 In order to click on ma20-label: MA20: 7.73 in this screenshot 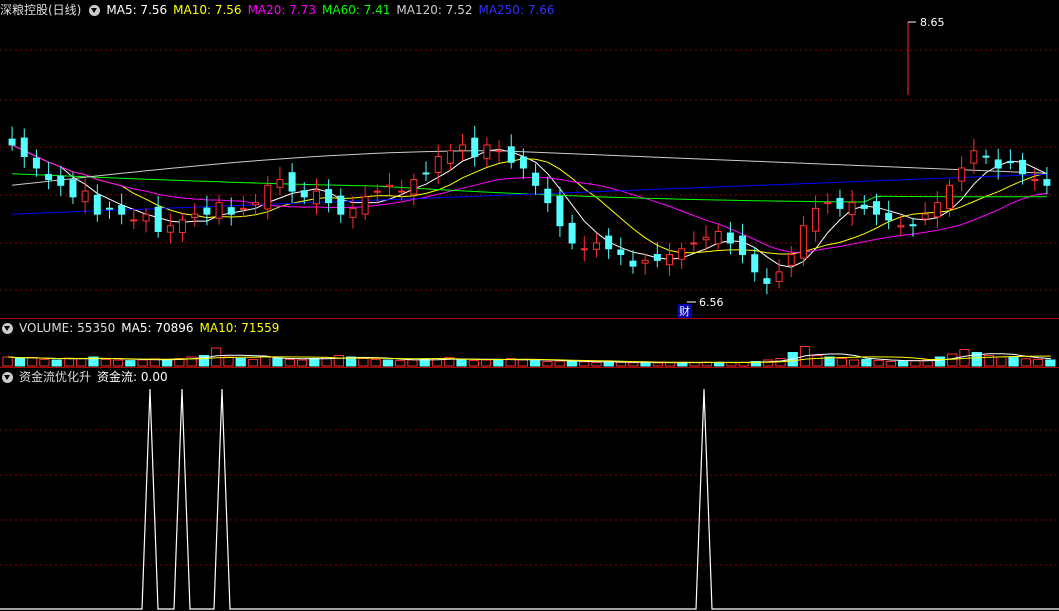, I will do `click(281, 10)`.